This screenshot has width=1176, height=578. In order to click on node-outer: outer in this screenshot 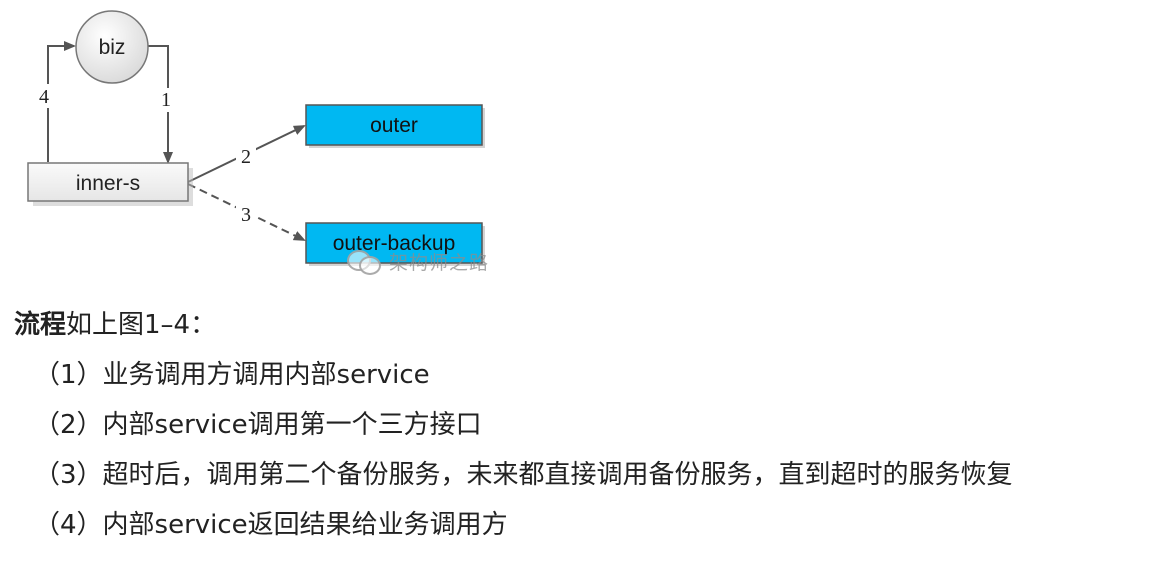, I will do `click(395, 126)`.